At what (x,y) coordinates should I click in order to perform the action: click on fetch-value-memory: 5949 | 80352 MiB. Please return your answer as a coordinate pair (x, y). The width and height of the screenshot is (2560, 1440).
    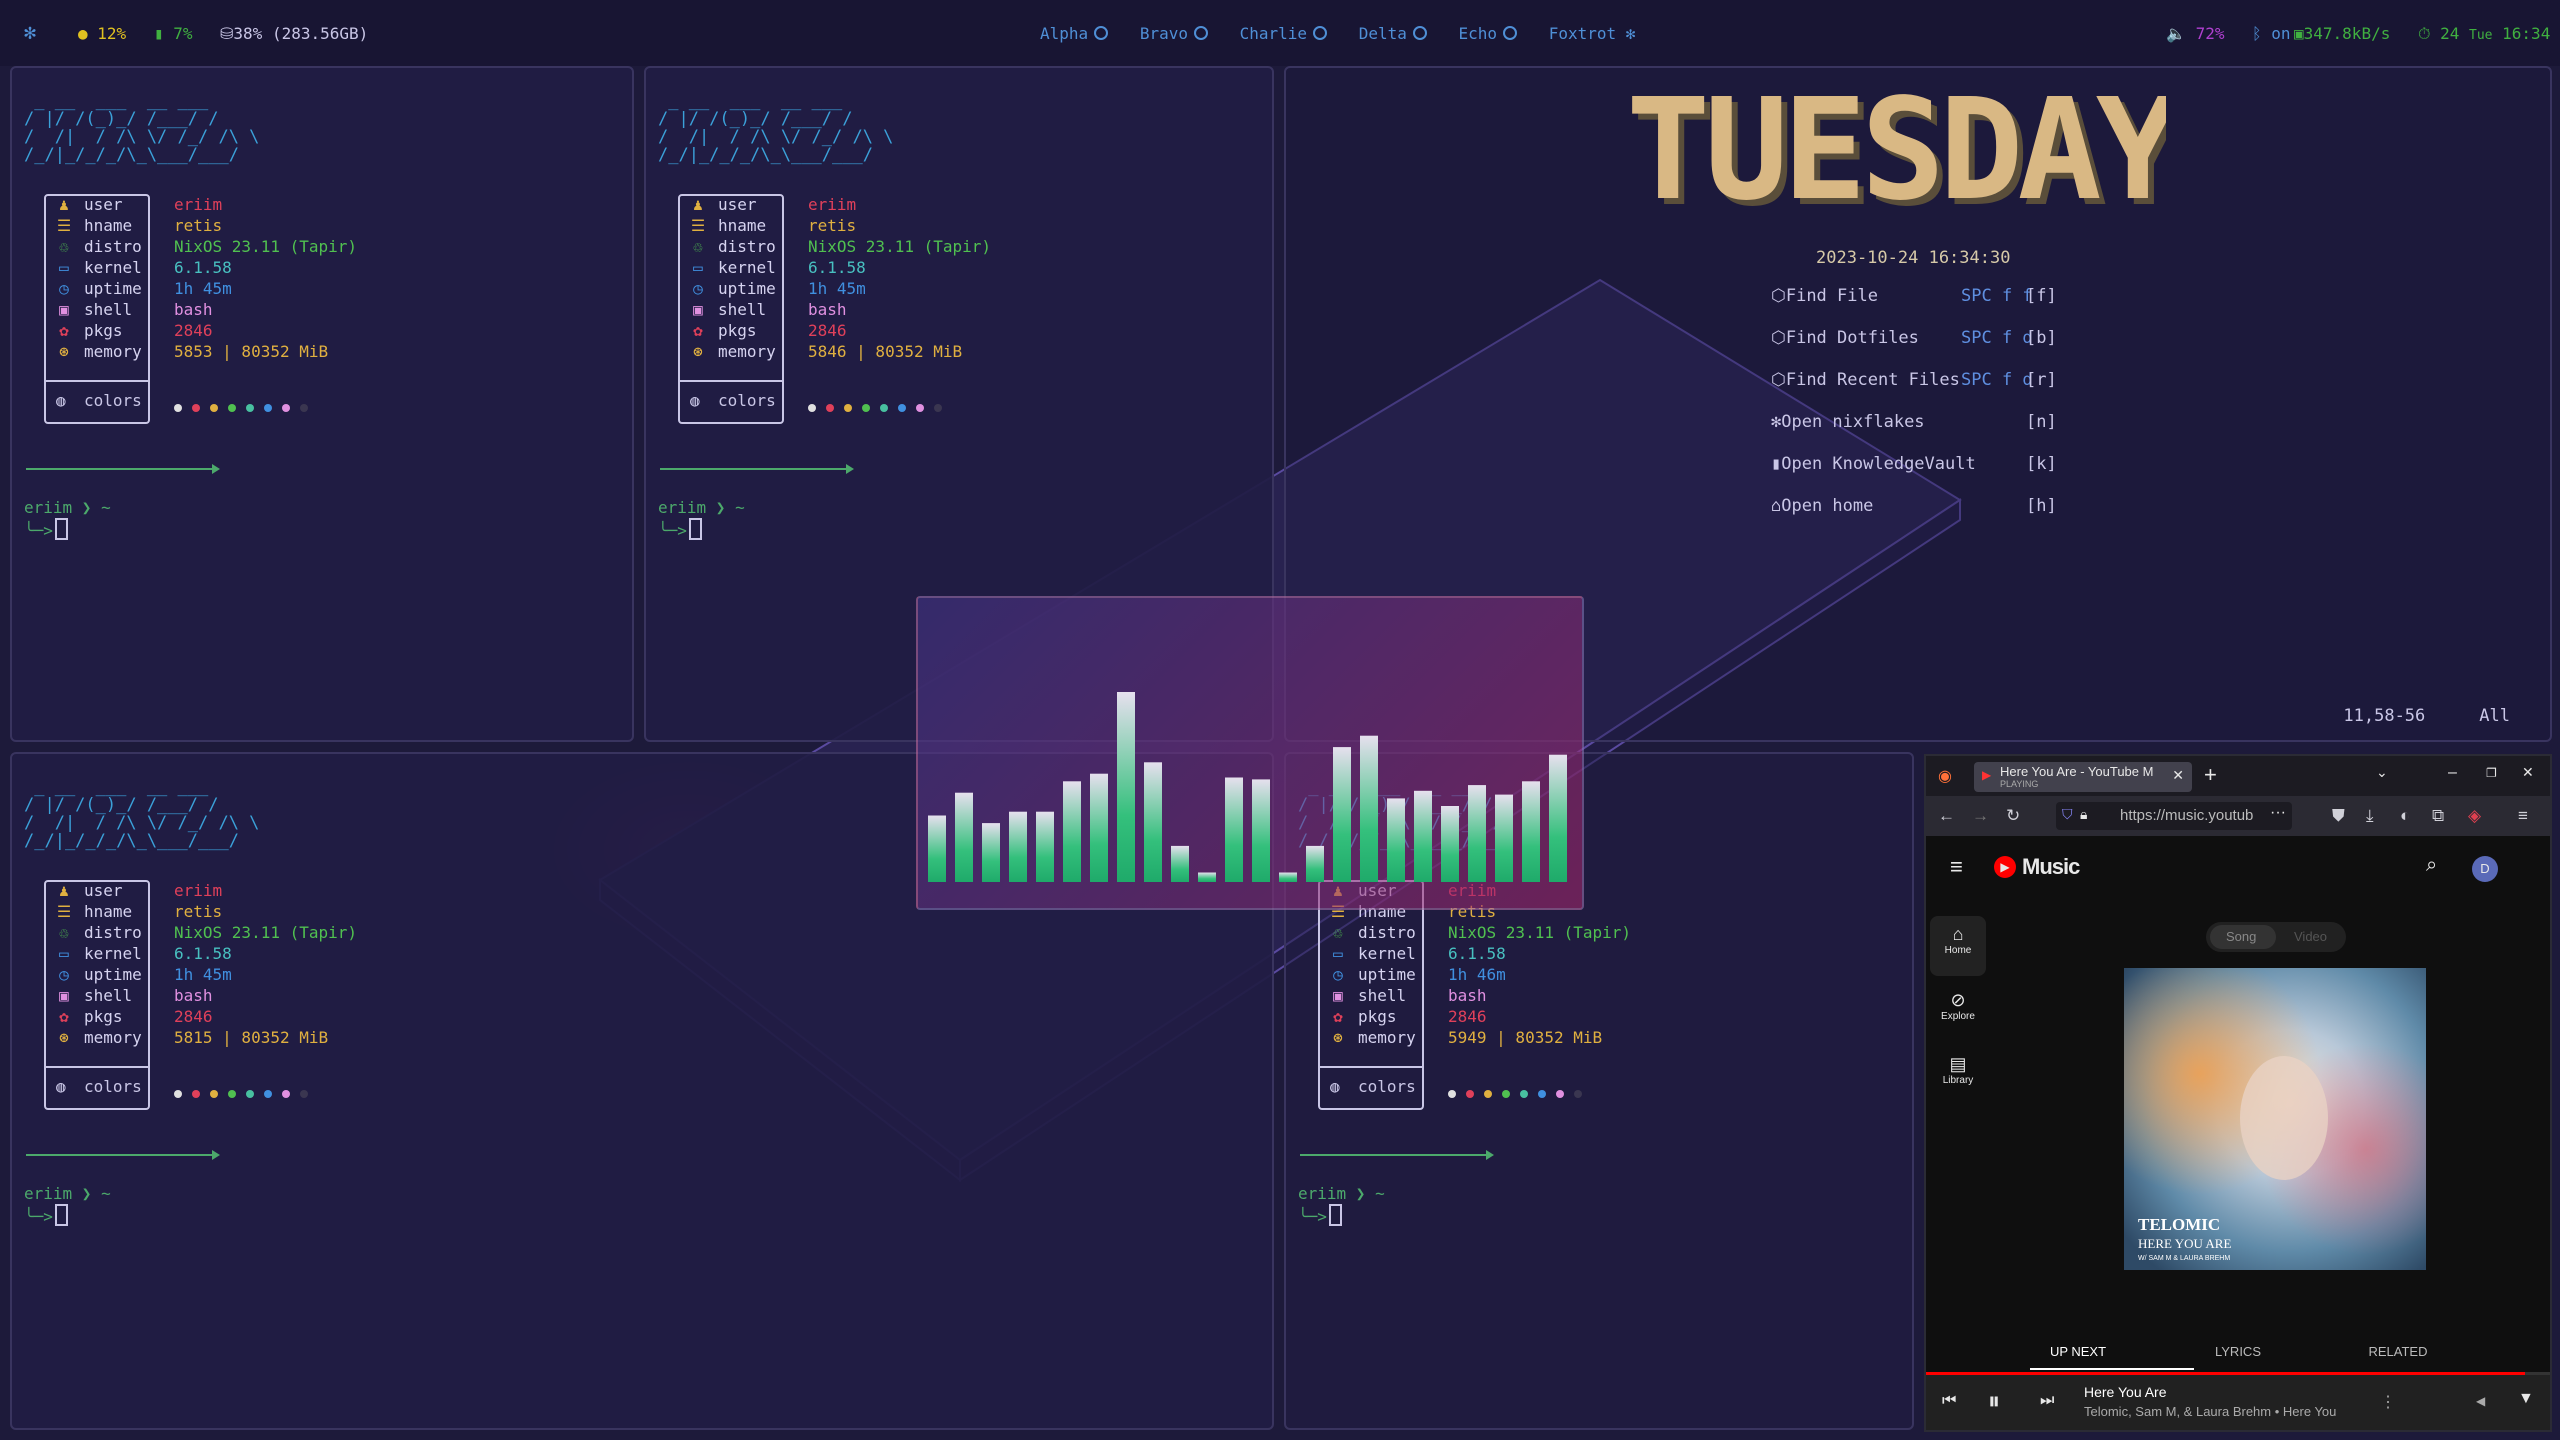
    Looking at the image, I should click on (1525, 1037).